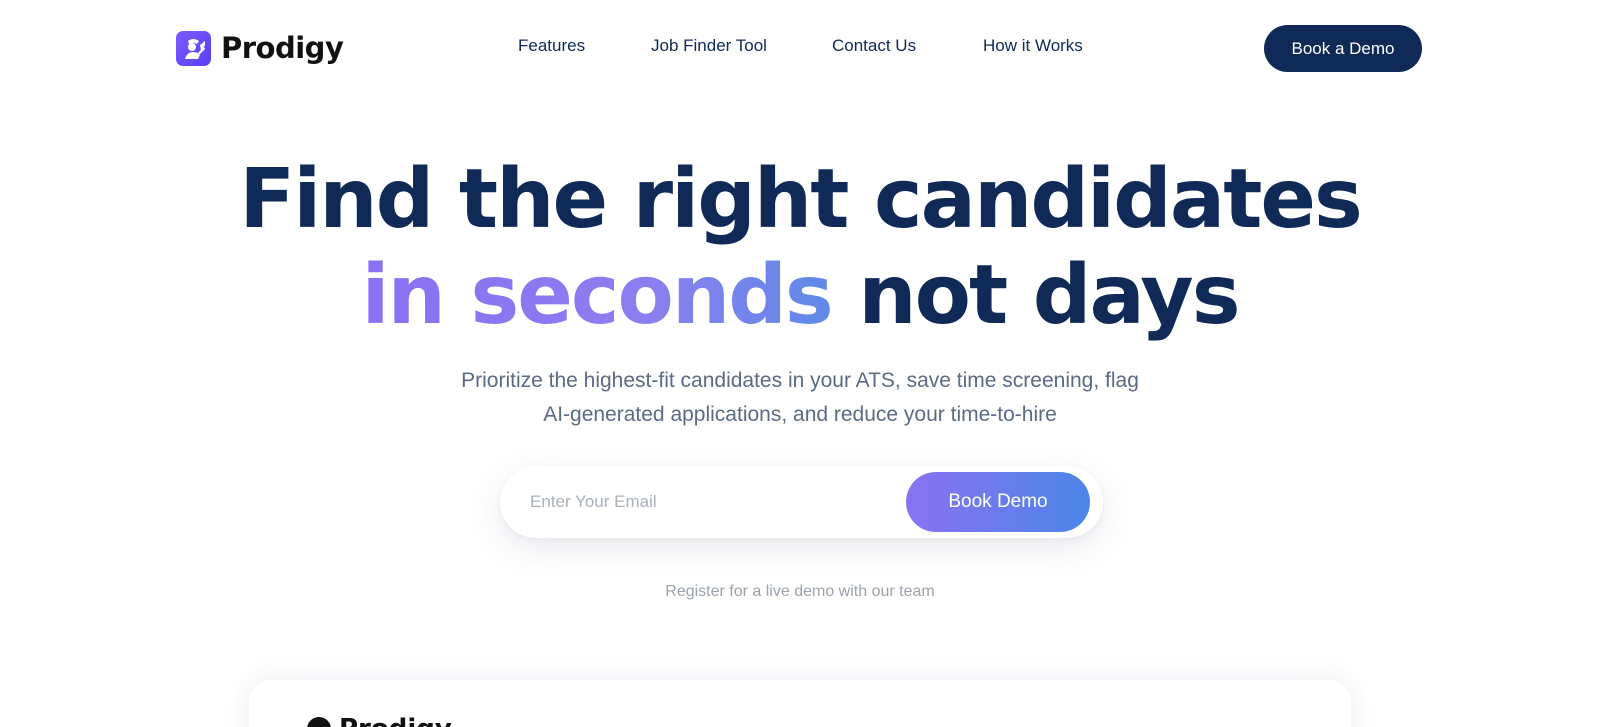 This screenshot has width=1600, height=727. What do you see at coordinates (801, 199) in the screenshot?
I see `hero-title-line-1: Find the right candidates` at bounding box center [801, 199].